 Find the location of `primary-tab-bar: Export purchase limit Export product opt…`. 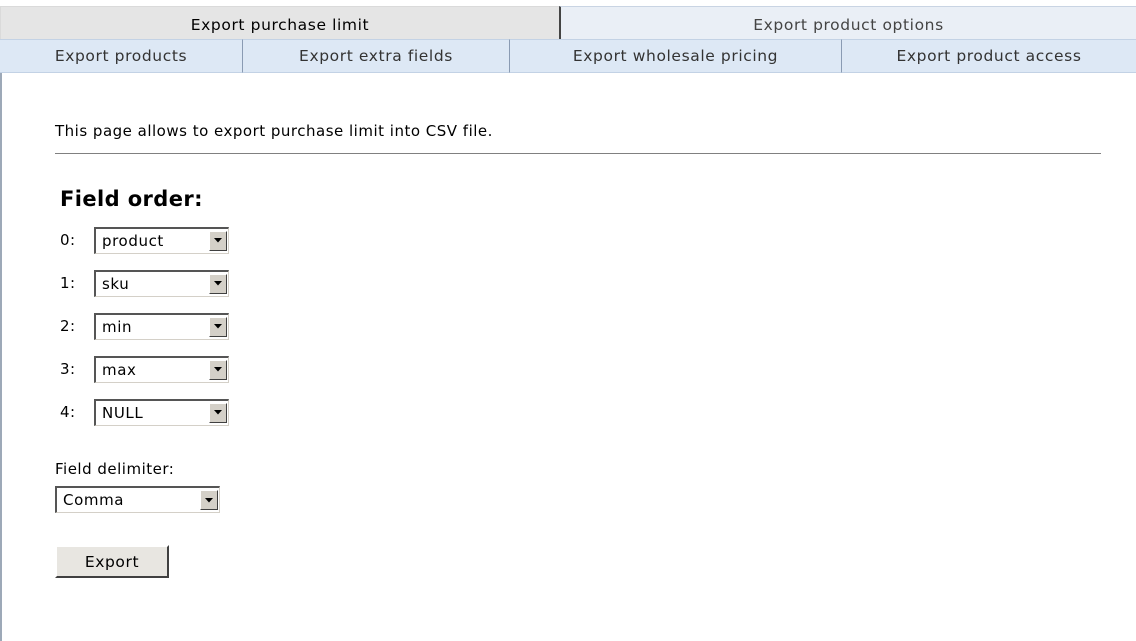

primary-tab-bar: Export purchase limit Export product opt… is located at coordinates (568, 22).